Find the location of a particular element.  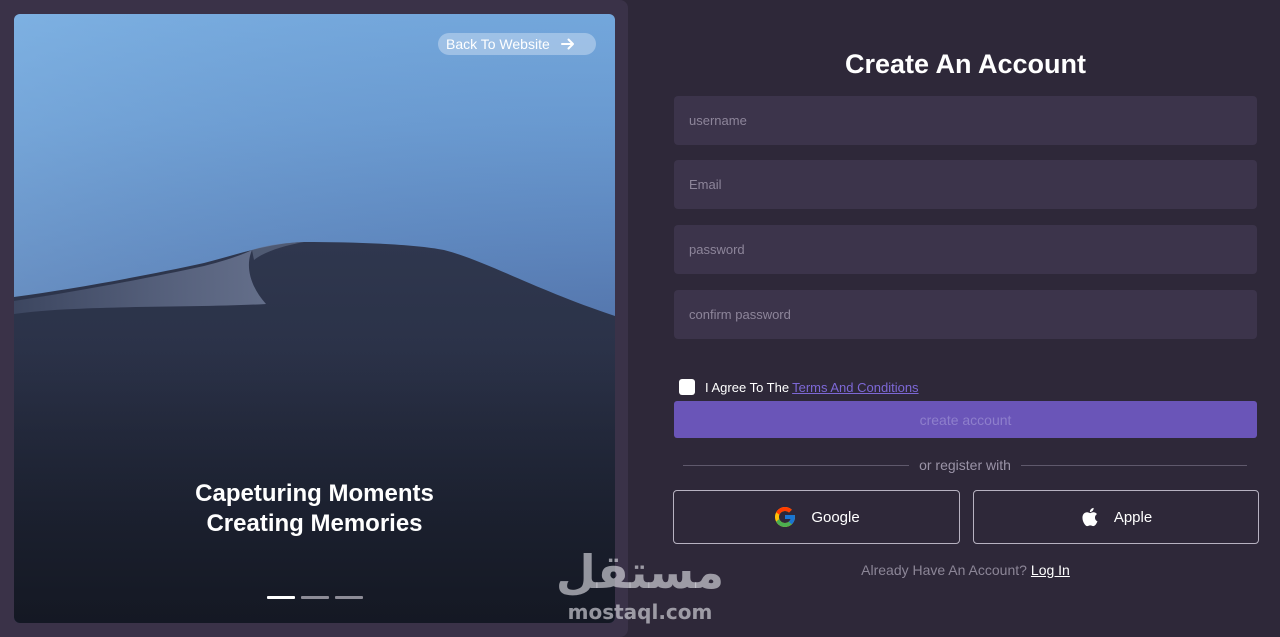

back-to-website-label: Back To Website is located at coordinates (498, 44).